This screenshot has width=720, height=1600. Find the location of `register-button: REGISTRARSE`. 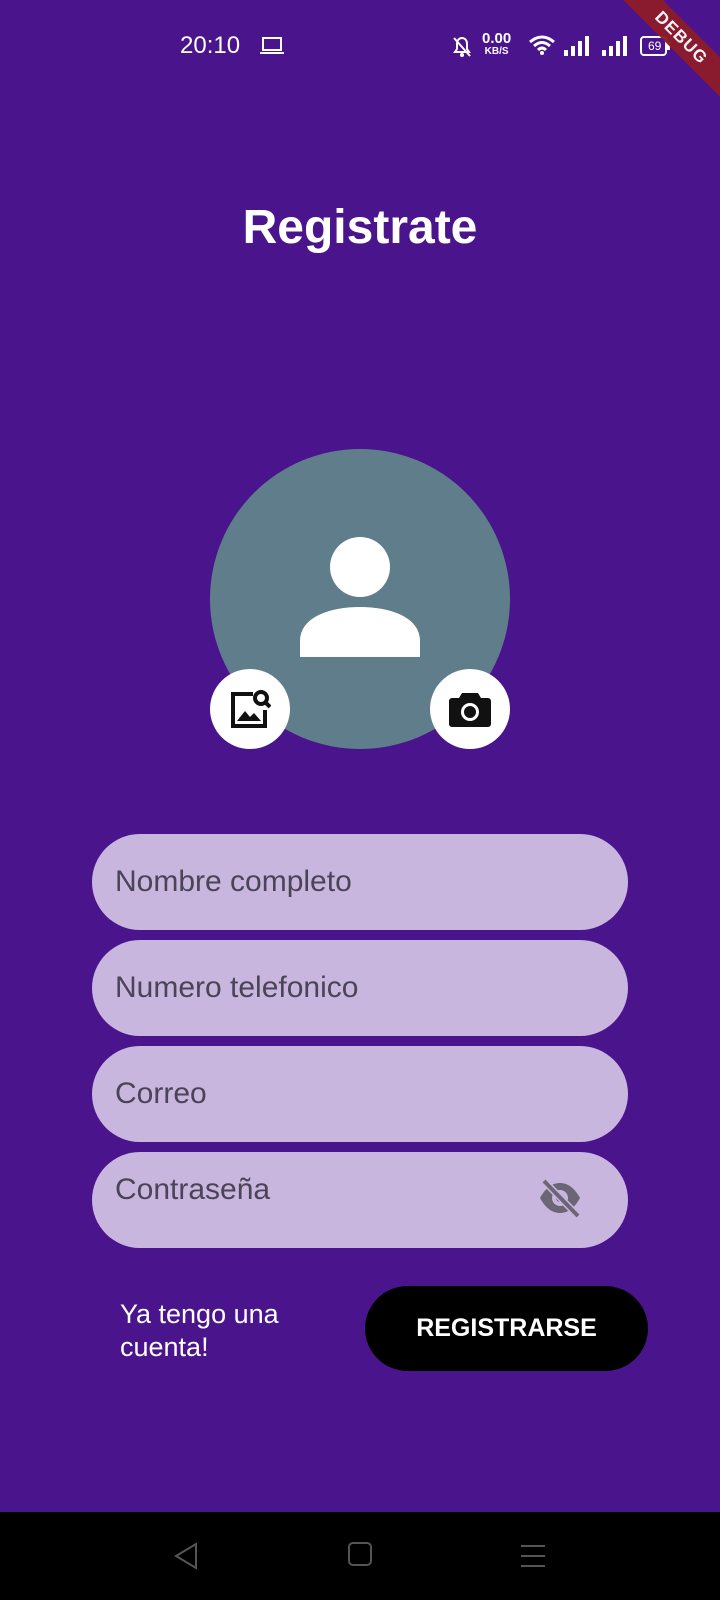

register-button: REGISTRARSE is located at coordinates (506, 1328).